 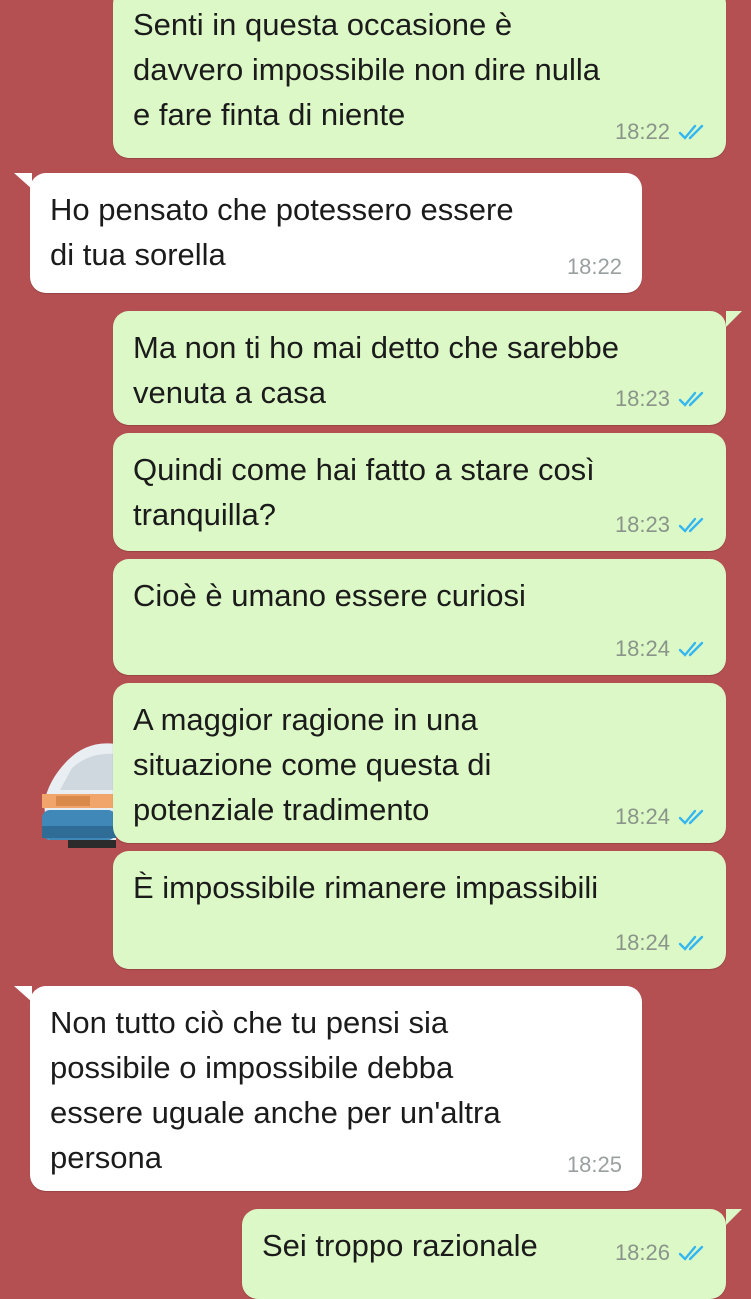 I want to click on message-bubble-outgoing: Cioè è umano essere curiosi 18:24, so click(x=419, y=617).